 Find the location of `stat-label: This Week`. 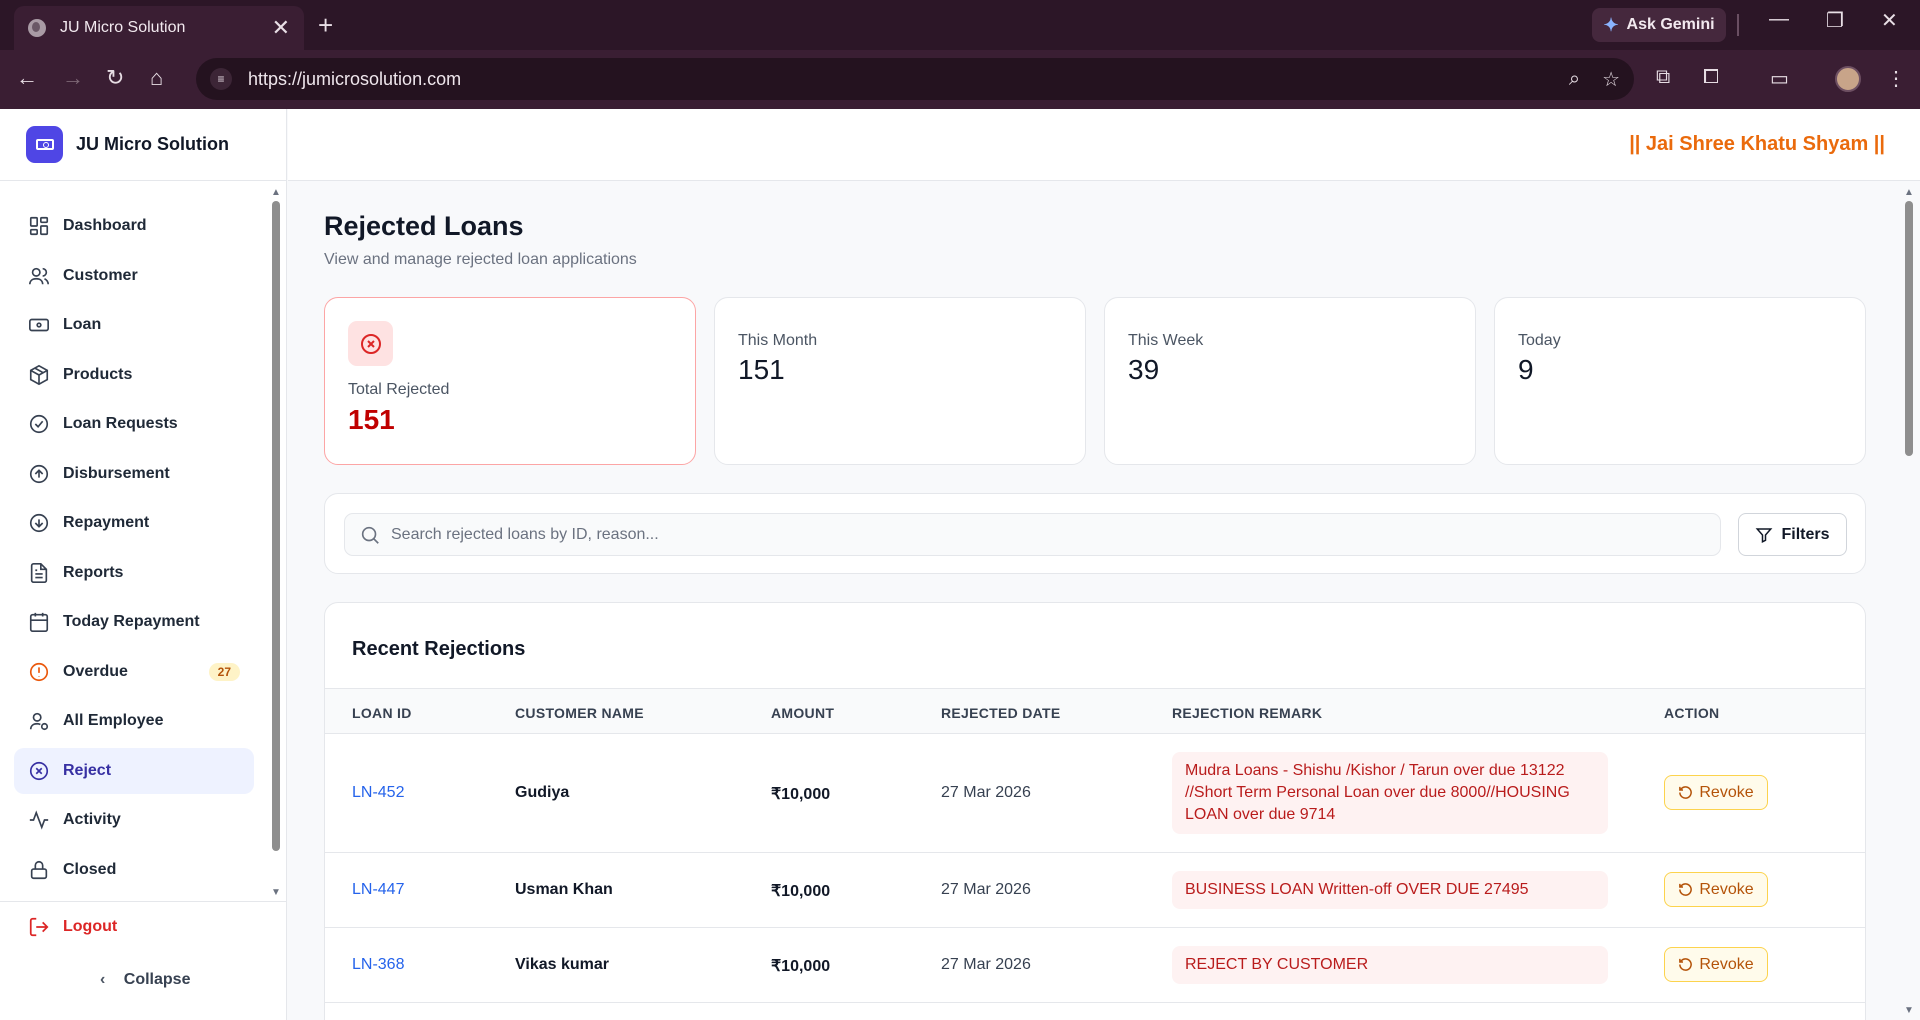

stat-label: This Week is located at coordinates (1166, 340).